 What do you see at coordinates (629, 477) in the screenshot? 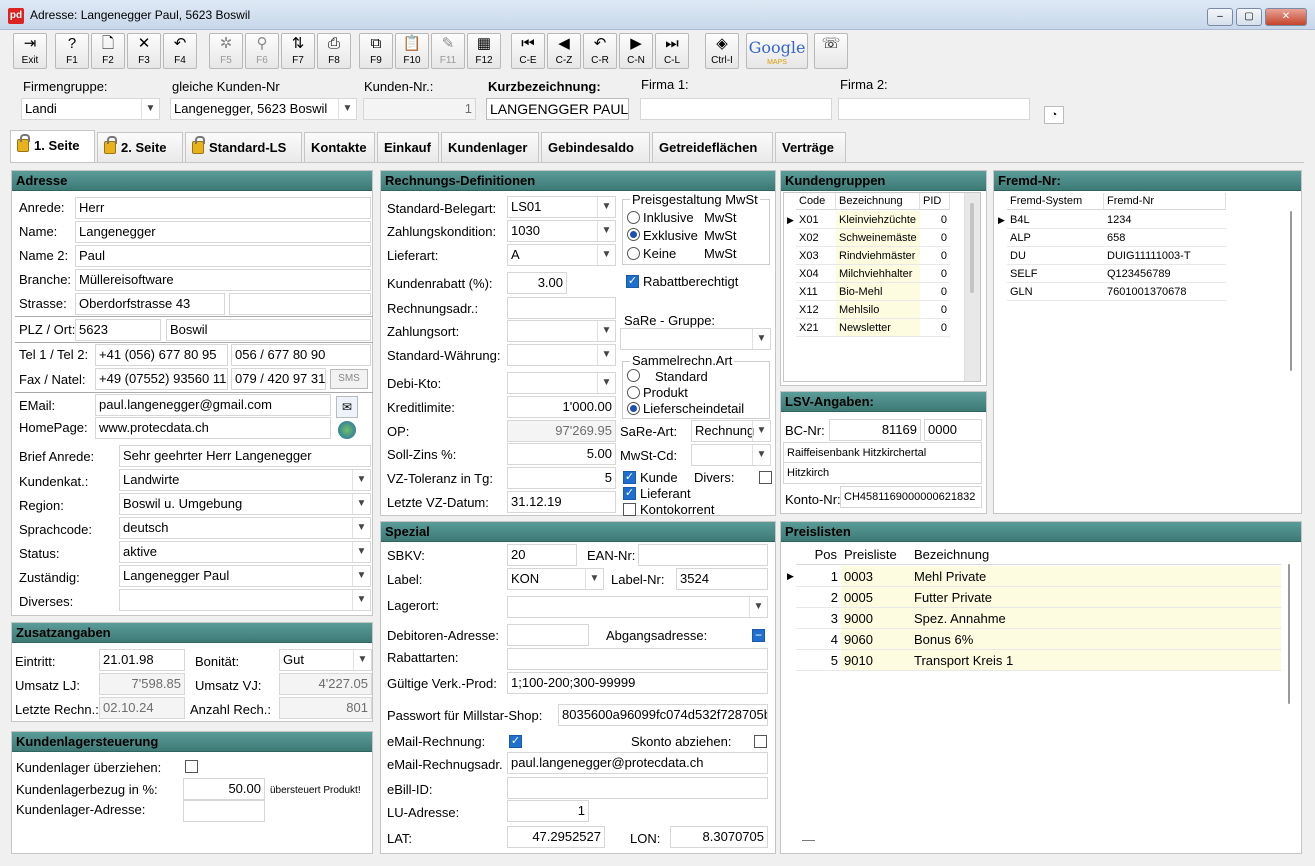
I see `kunde-checkbox: ✓` at bounding box center [629, 477].